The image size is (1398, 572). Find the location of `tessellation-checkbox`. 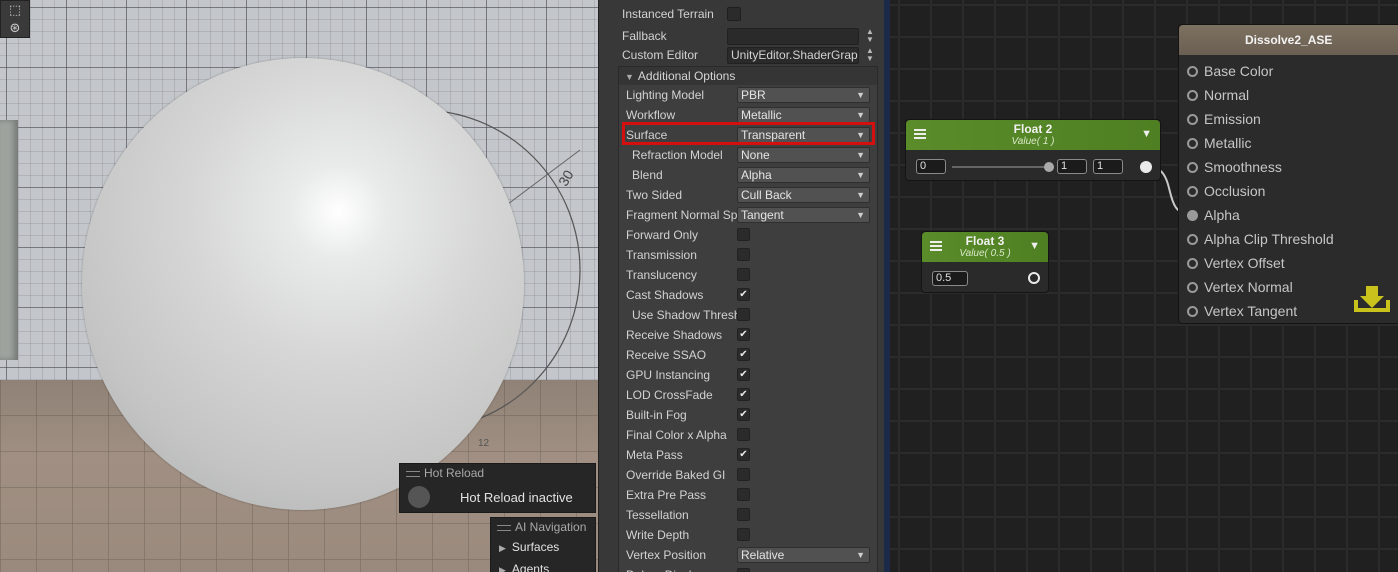

tessellation-checkbox is located at coordinates (743, 514).